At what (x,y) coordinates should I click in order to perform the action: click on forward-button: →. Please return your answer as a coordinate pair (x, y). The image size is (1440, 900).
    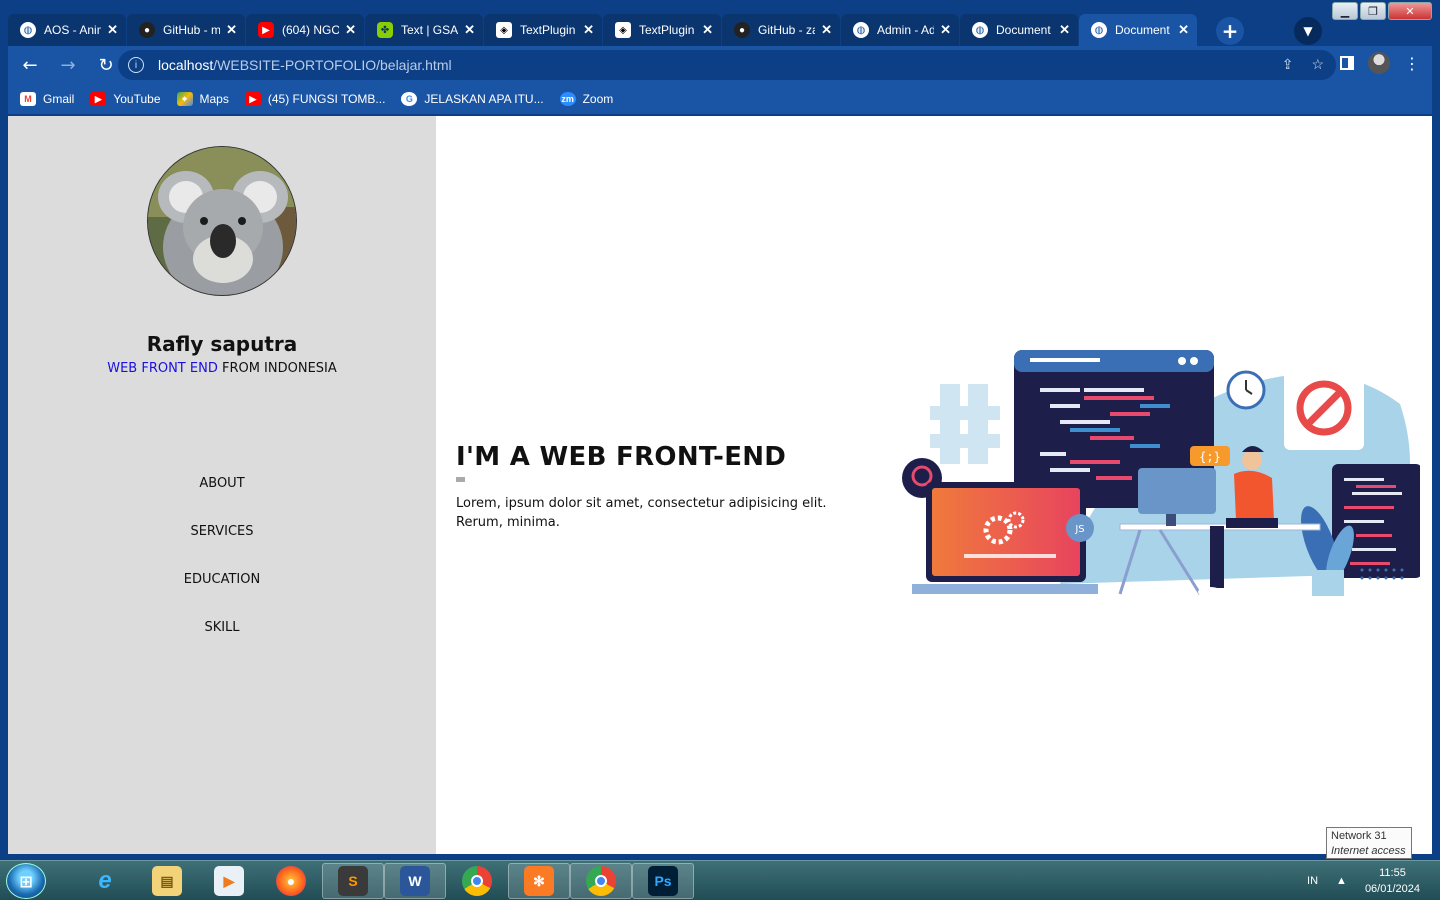
    Looking at the image, I should click on (68, 65).